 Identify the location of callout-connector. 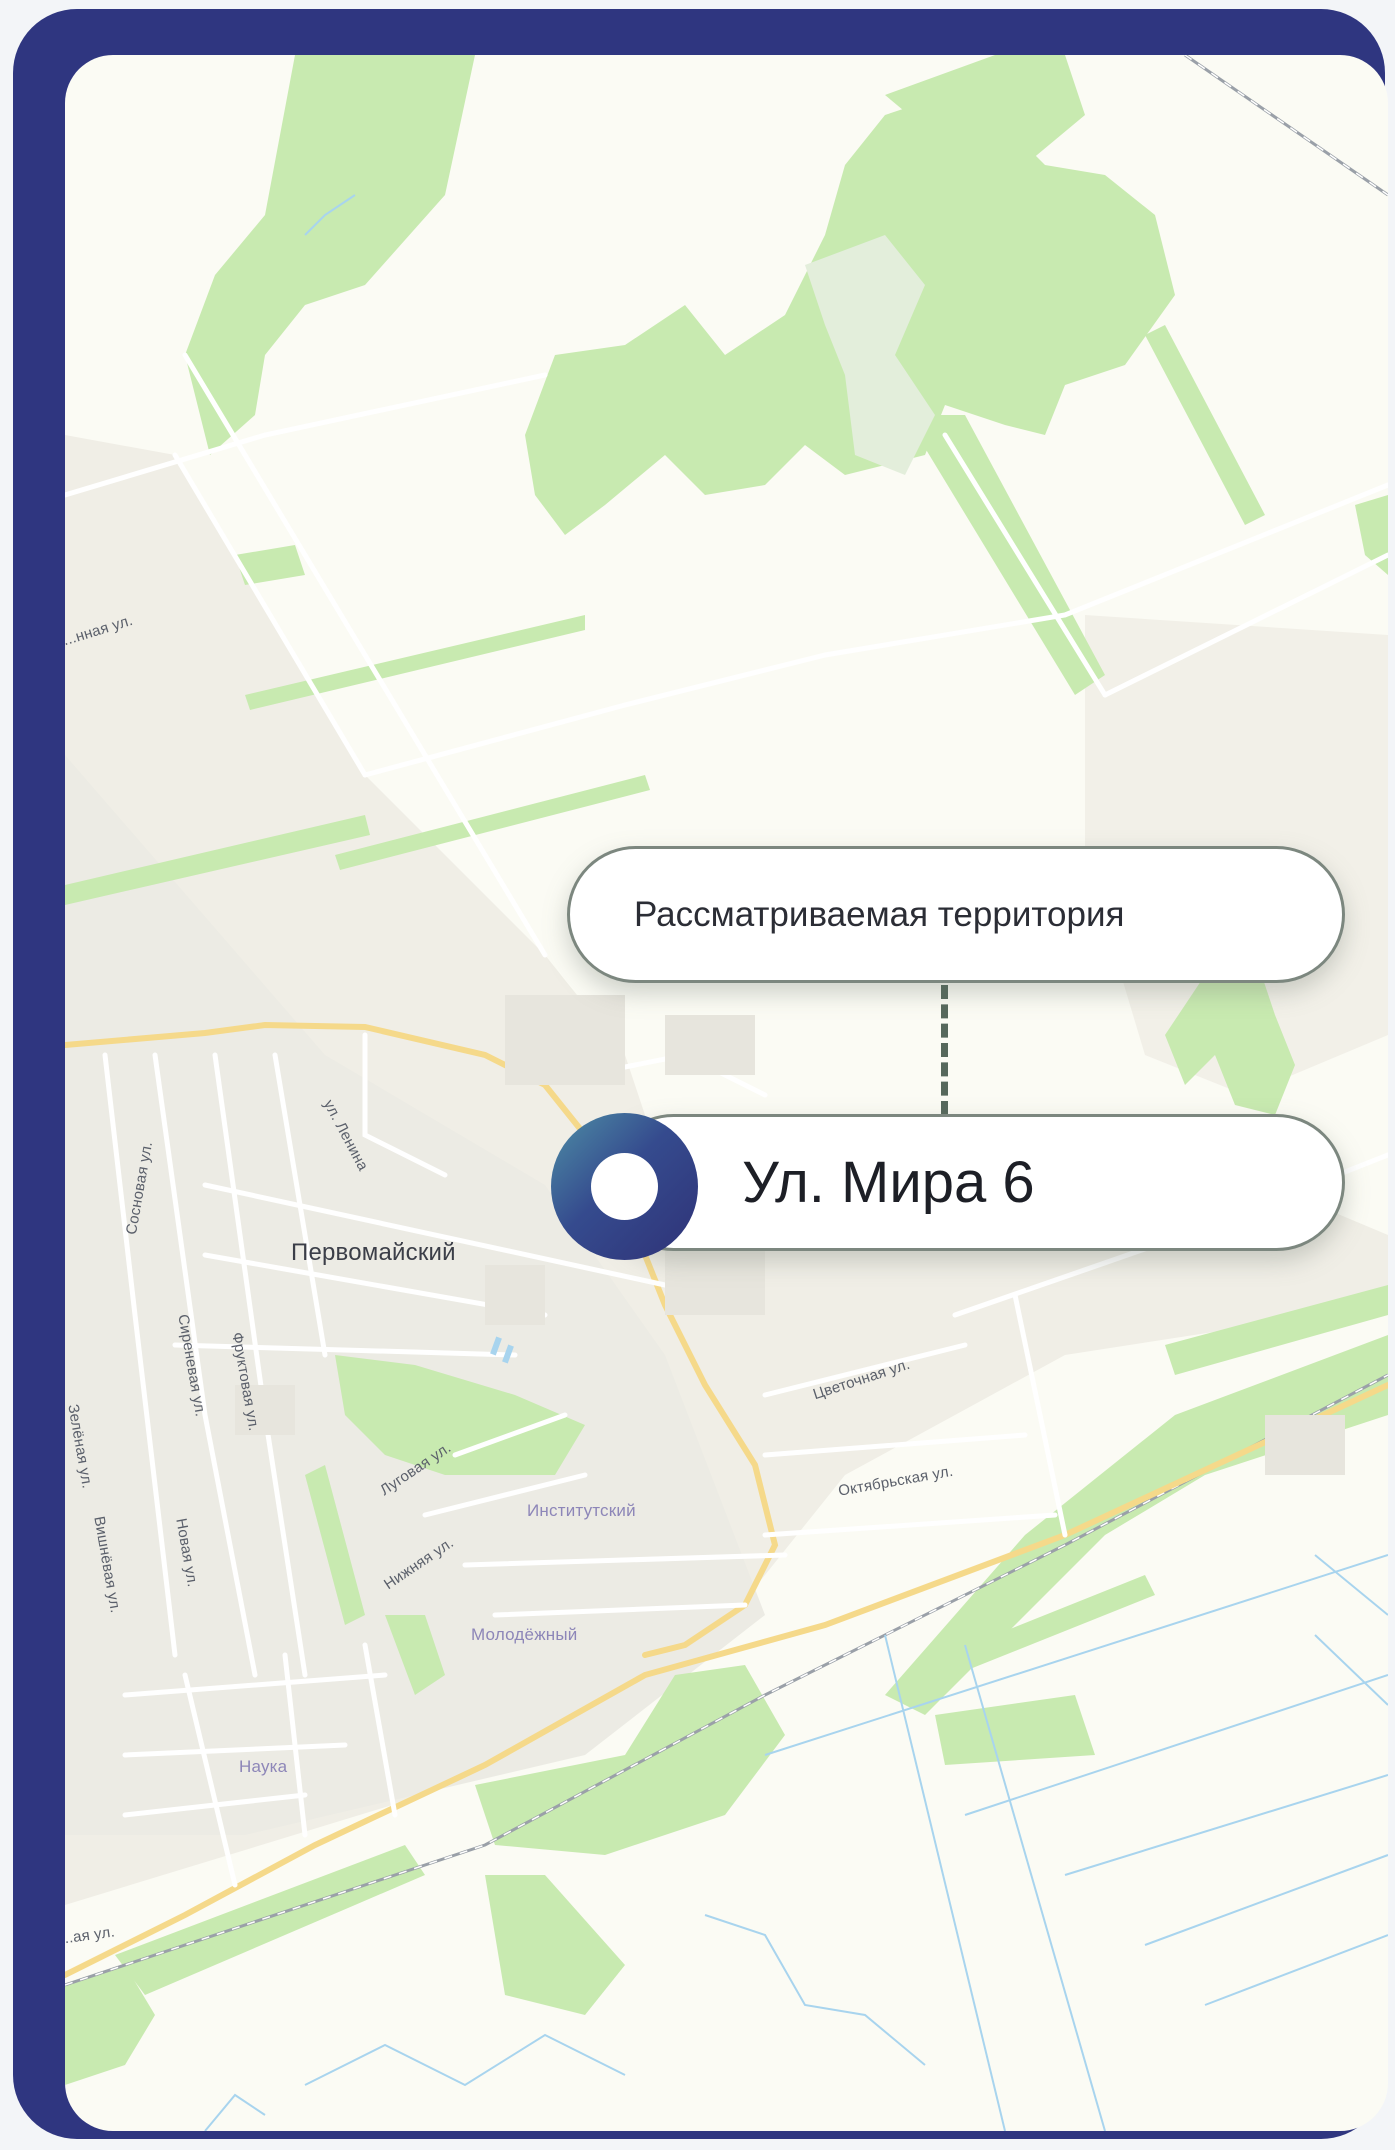
(944, 1050).